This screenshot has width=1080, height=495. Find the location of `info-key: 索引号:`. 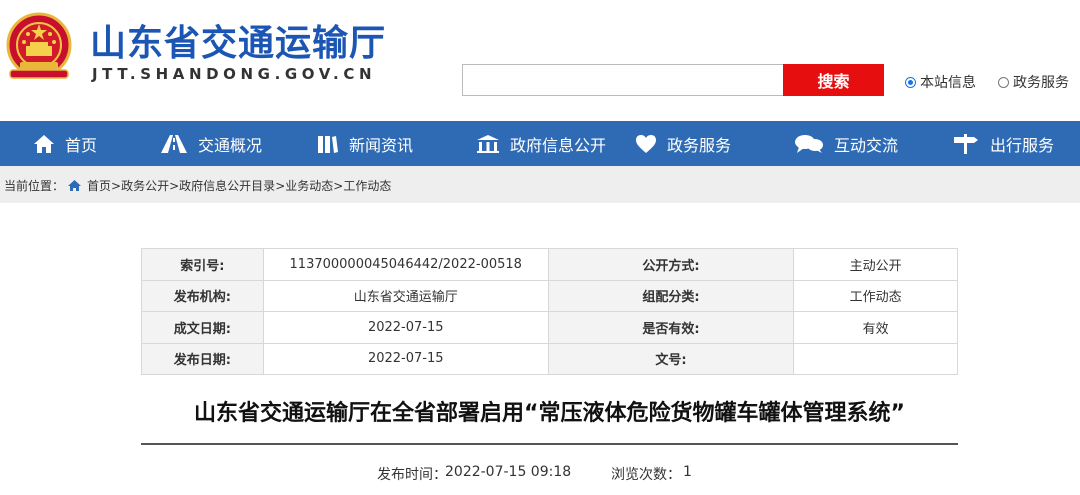

info-key: 索引号: is located at coordinates (202, 264).